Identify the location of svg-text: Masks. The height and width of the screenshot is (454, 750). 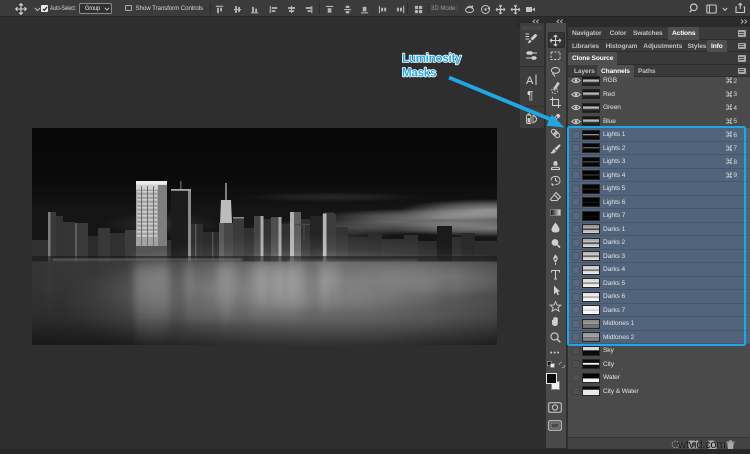
(419, 74).